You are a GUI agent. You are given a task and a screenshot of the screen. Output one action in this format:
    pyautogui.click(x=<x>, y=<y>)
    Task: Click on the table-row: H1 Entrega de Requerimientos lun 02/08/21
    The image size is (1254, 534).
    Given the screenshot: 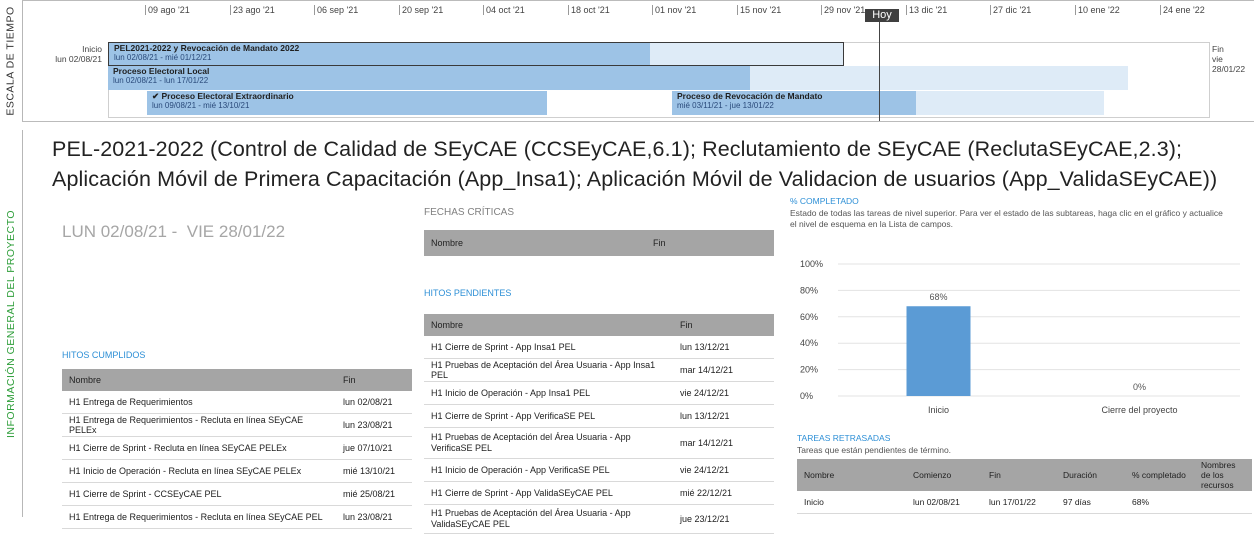 What is the action you would take?
    pyautogui.click(x=237, y=402)
    